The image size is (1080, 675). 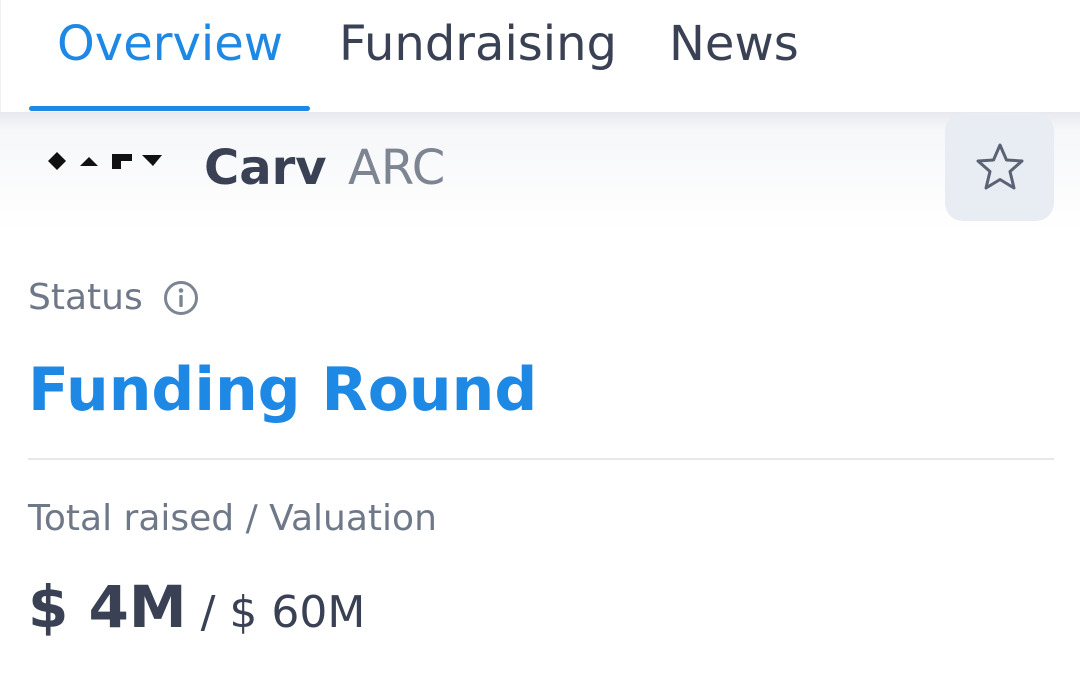 I want to click on favorite-button, so click(x=999, y=167).